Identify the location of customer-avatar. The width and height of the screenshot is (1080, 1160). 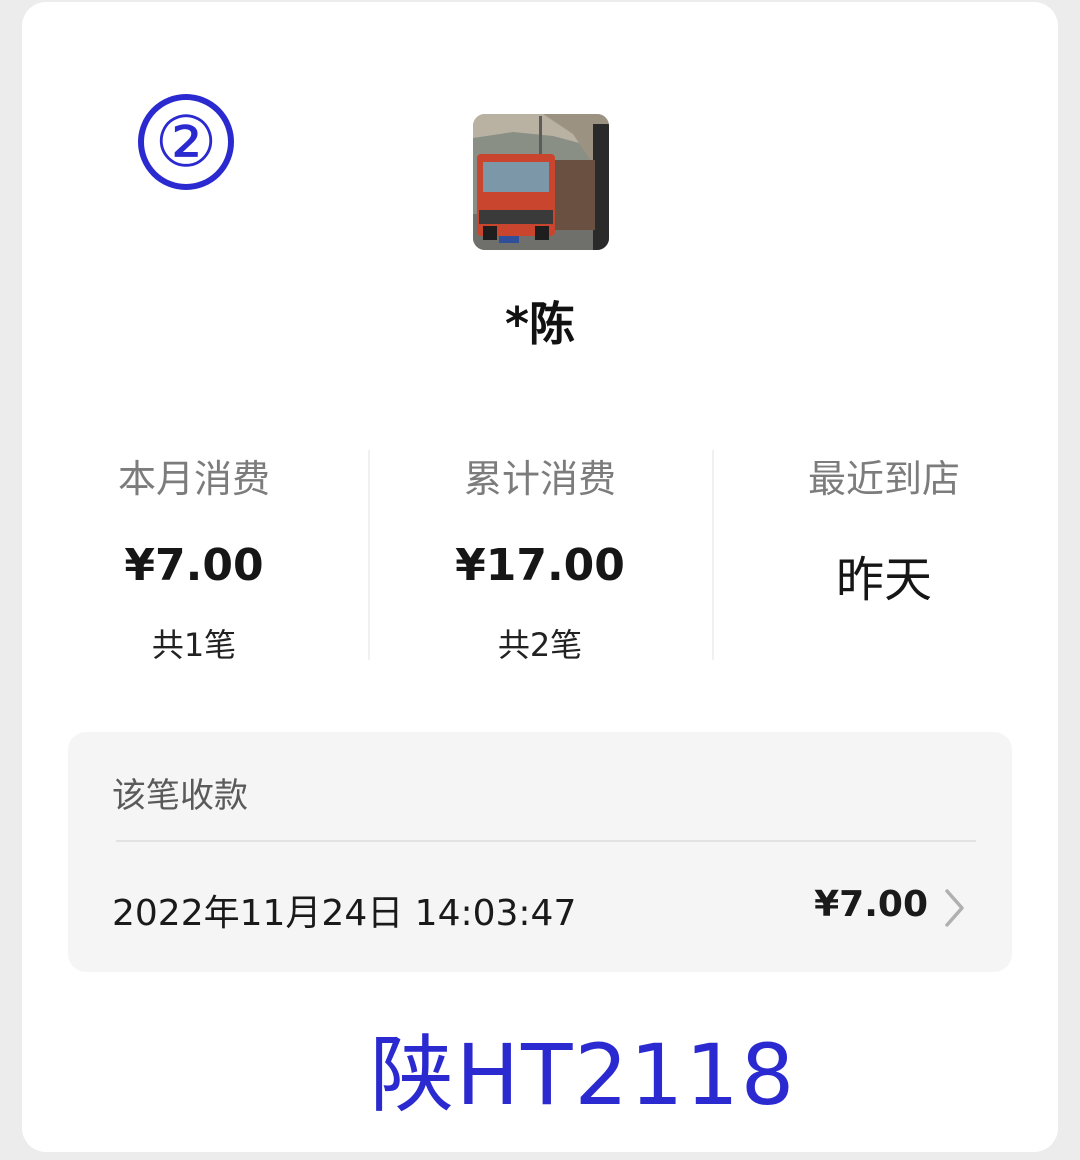
(541, 182).